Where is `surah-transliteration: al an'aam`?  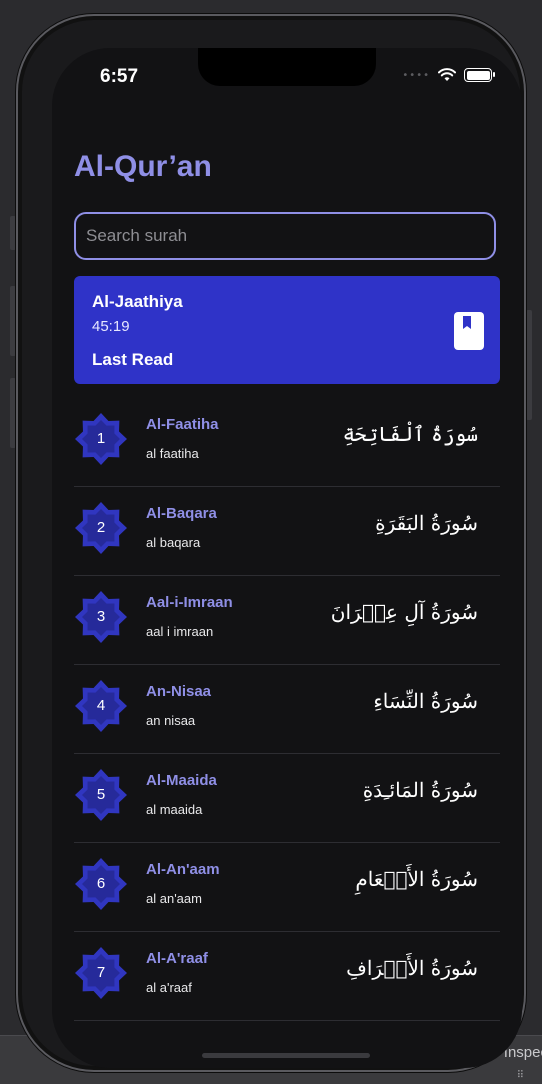 surah-transliteration: al an'aam is located at coordinates (174, 898).